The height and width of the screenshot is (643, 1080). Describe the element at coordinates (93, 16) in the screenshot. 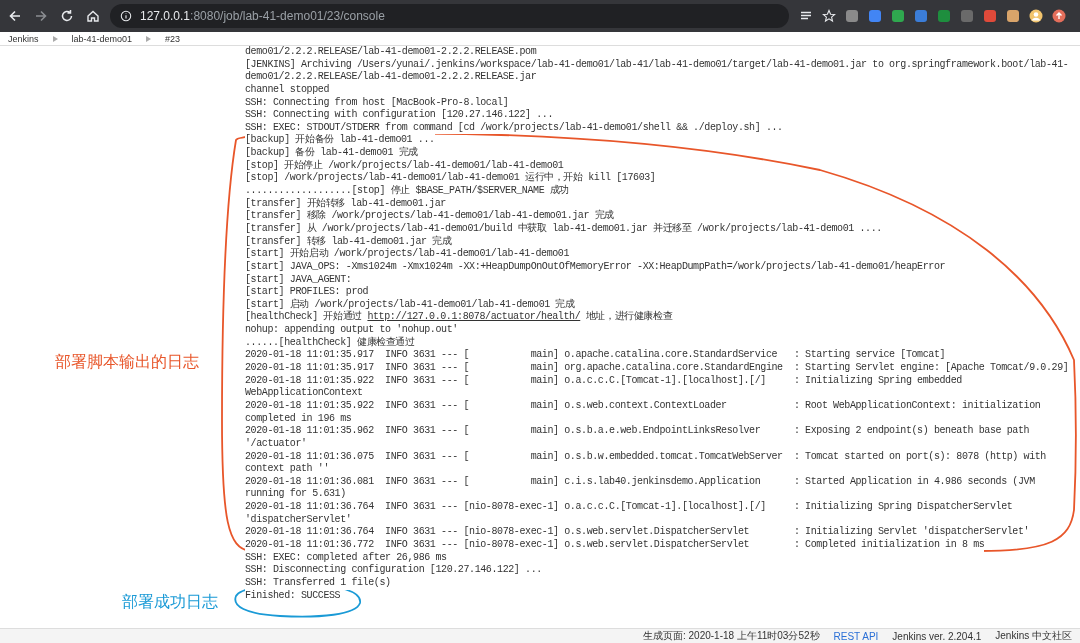

I see `home-icon` at that location.